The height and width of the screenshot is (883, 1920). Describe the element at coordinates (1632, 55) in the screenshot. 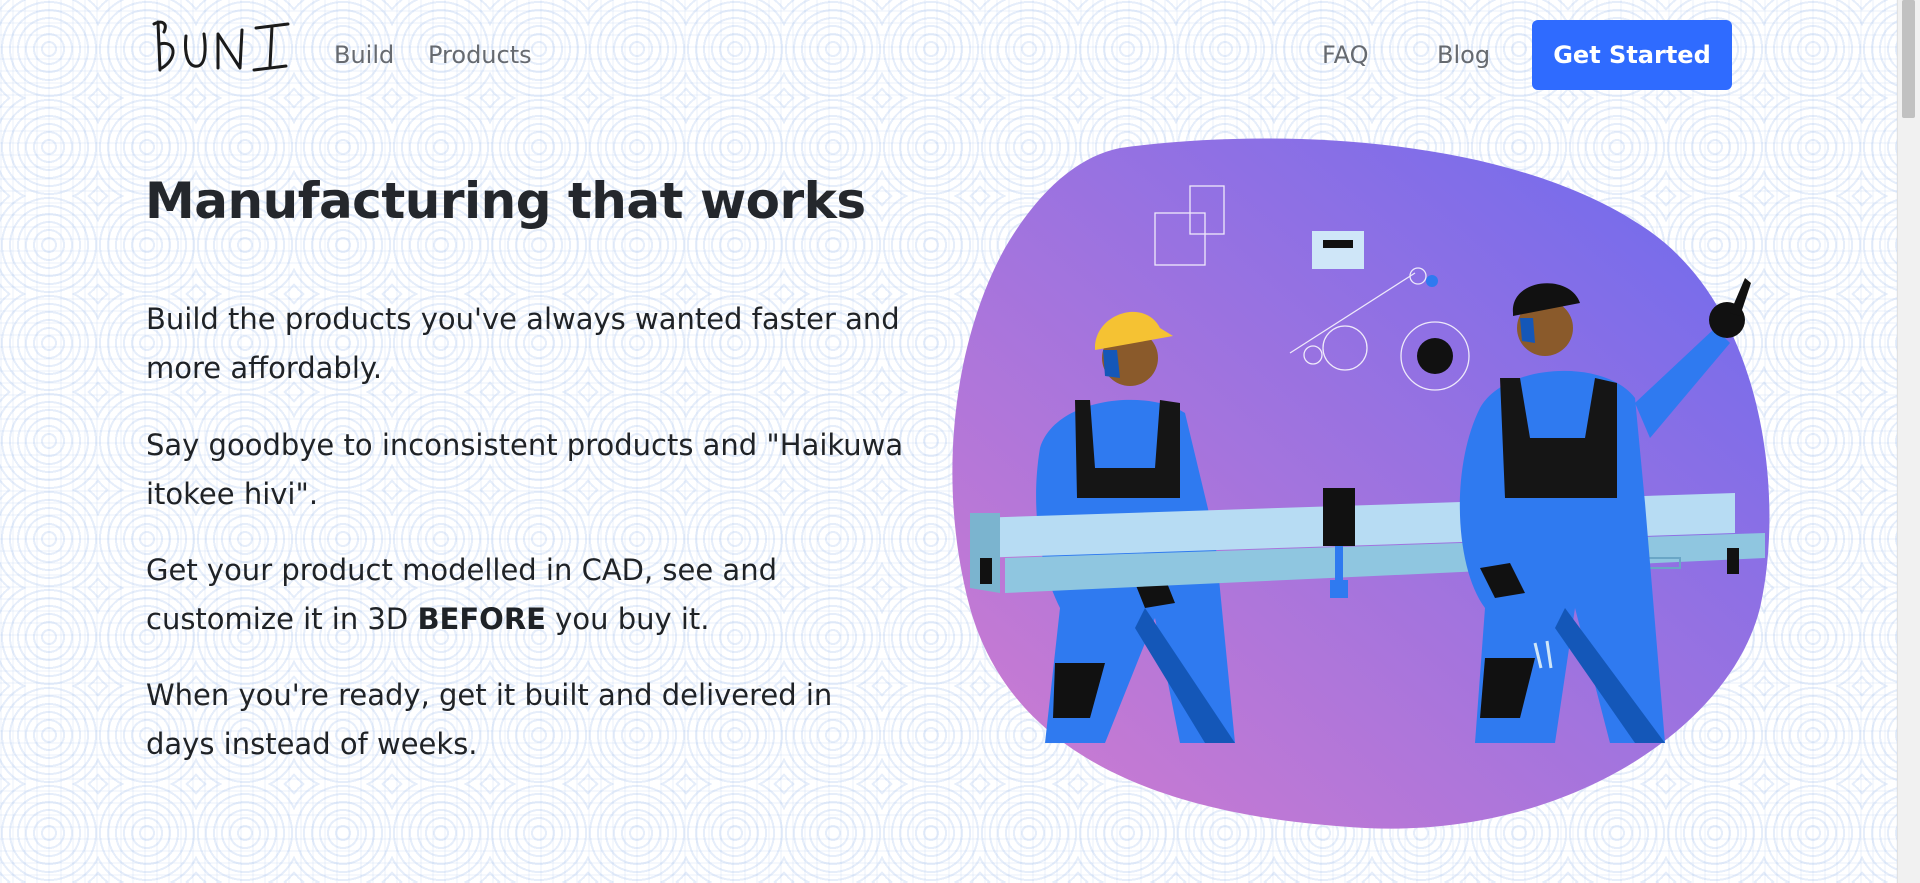

I see `get-started-button: Get Started` at that location.